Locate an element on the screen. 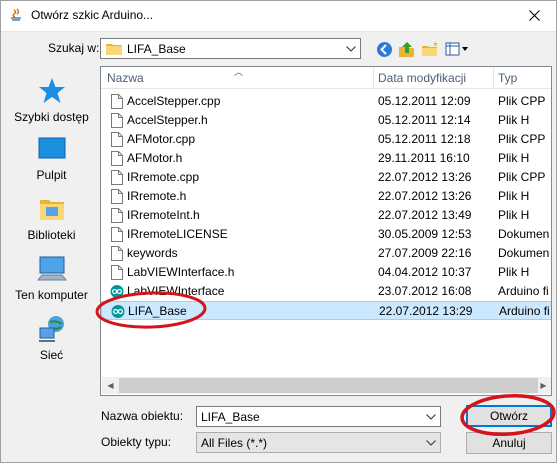 The height and width of the screenshot is (463, 557). file-name: AFMotor.cpp is located at coordinates (161, 139).